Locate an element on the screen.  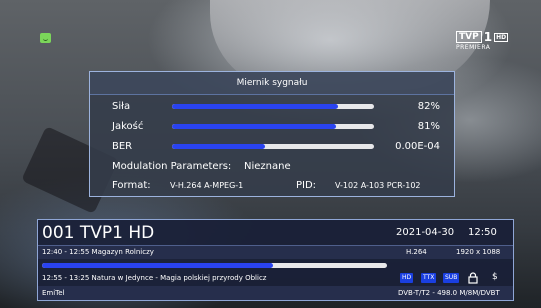
transmission-strip: EmiTel DVB-T/T2 - 498.0 M/8M/DVBT is located at coordinates (275, 293).